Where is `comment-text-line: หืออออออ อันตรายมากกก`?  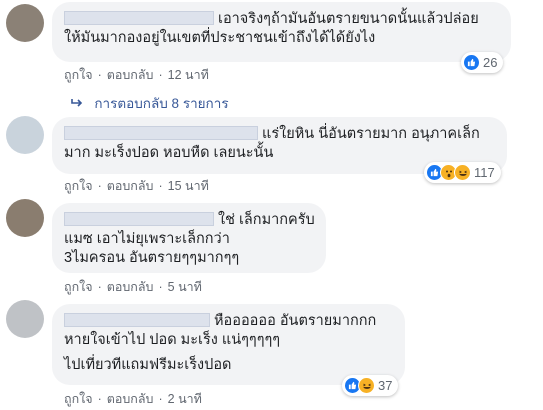 comment-text-line: หืออออออ อันตรายมากกก is located at coordinates (295, 321).